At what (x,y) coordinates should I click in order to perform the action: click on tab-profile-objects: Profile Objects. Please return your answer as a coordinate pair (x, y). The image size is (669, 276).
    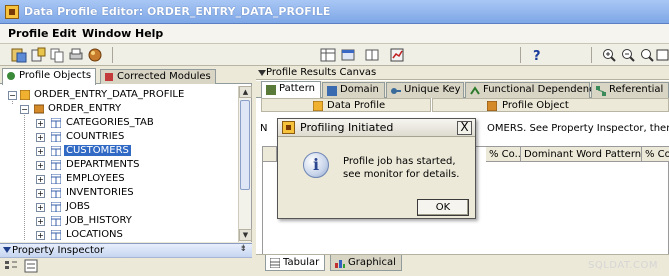
    Looking at the image, I should click on (49, 76).